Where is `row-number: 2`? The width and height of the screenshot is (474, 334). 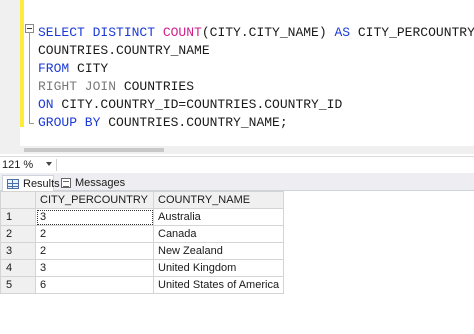 row-number: 2 is located at coordinates (18, 234).